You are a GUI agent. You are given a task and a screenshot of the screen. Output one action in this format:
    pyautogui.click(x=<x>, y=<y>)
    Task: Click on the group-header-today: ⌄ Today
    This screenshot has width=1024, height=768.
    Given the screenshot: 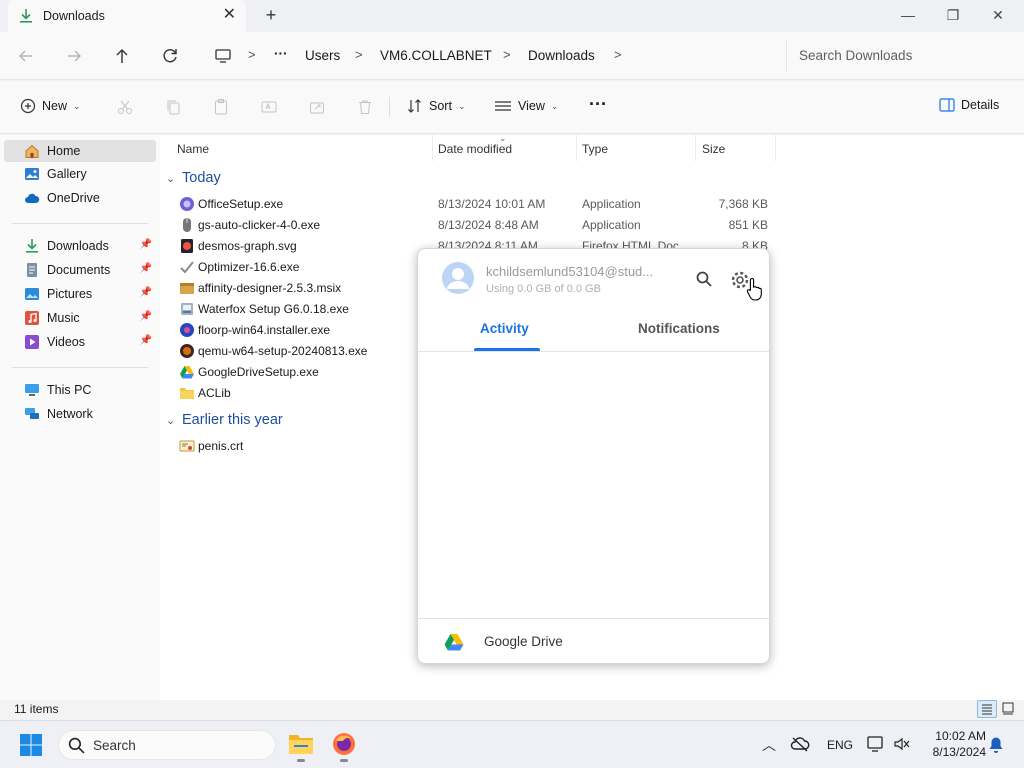 What is the action you would take?
    pyautogui.click(x=193, y=178)
    